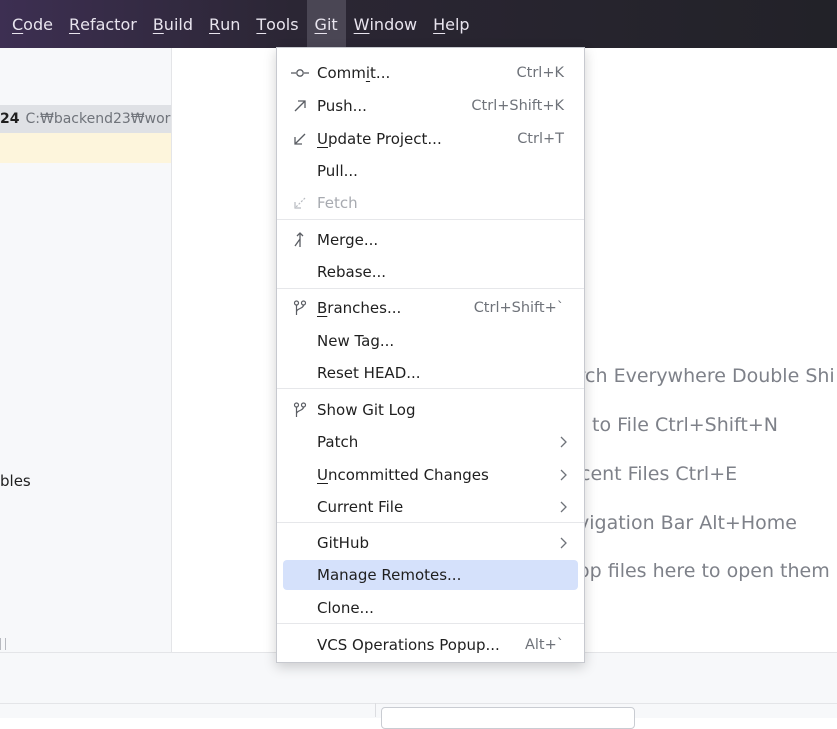  What do you see at coordinates (300, 203) in the screenshot?
I see `fetch-icon` at bounding box center [300, 203].